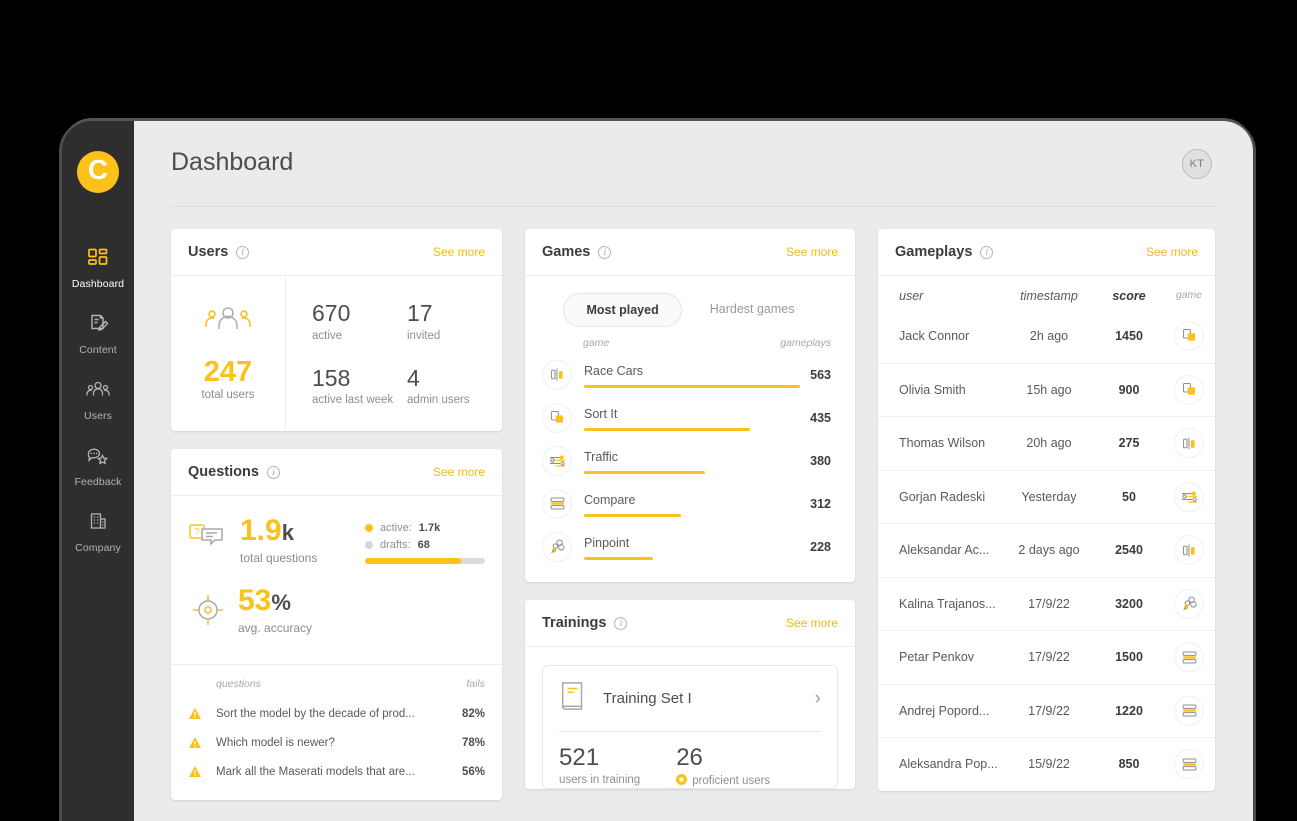 This screenshot has height=821, width=1297. What do you see at coordinates (622, 310) in the screenshot?
I see `tab-most-played: Most played` at bounding box center [622, 310].